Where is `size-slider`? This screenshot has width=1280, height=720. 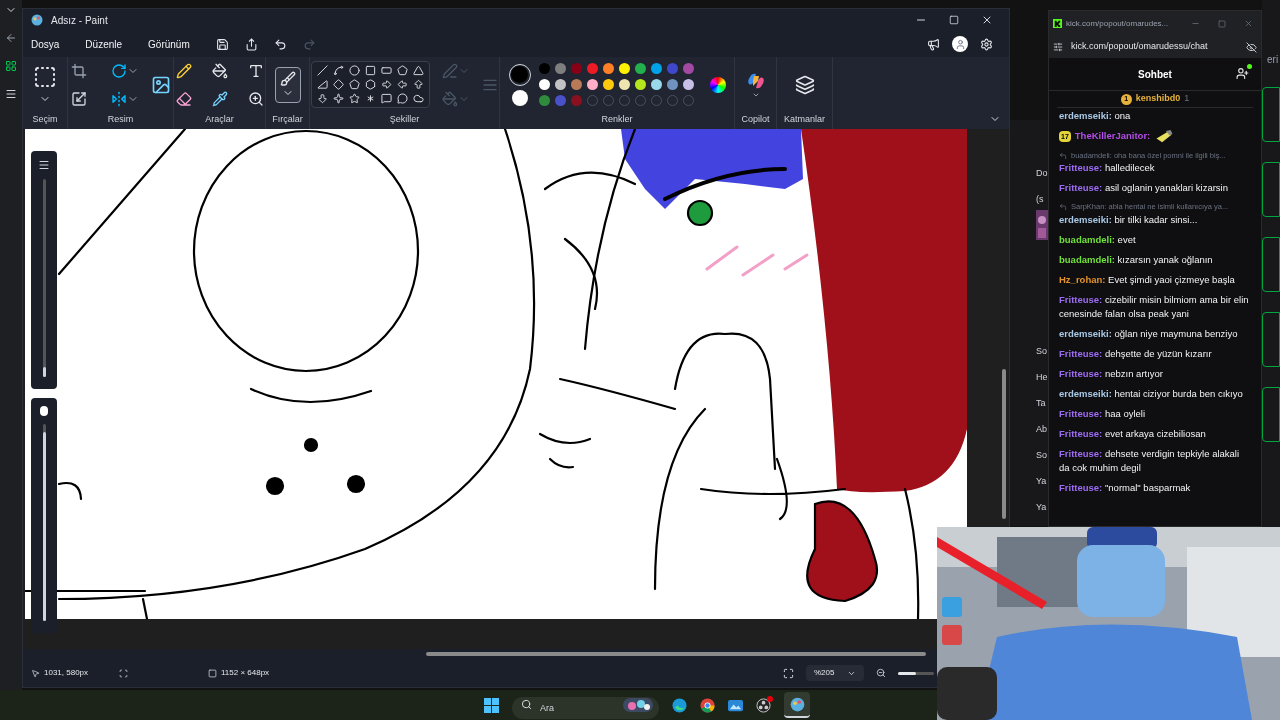
size-slider is located at coordinates (44, 278).